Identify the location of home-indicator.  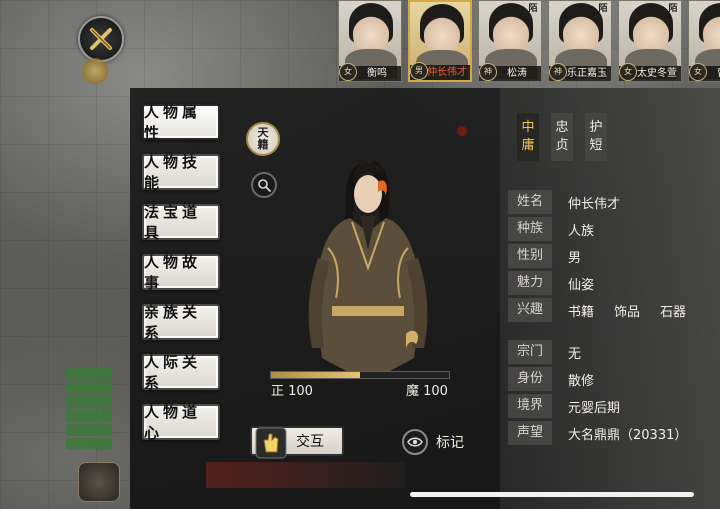
(552, 494).